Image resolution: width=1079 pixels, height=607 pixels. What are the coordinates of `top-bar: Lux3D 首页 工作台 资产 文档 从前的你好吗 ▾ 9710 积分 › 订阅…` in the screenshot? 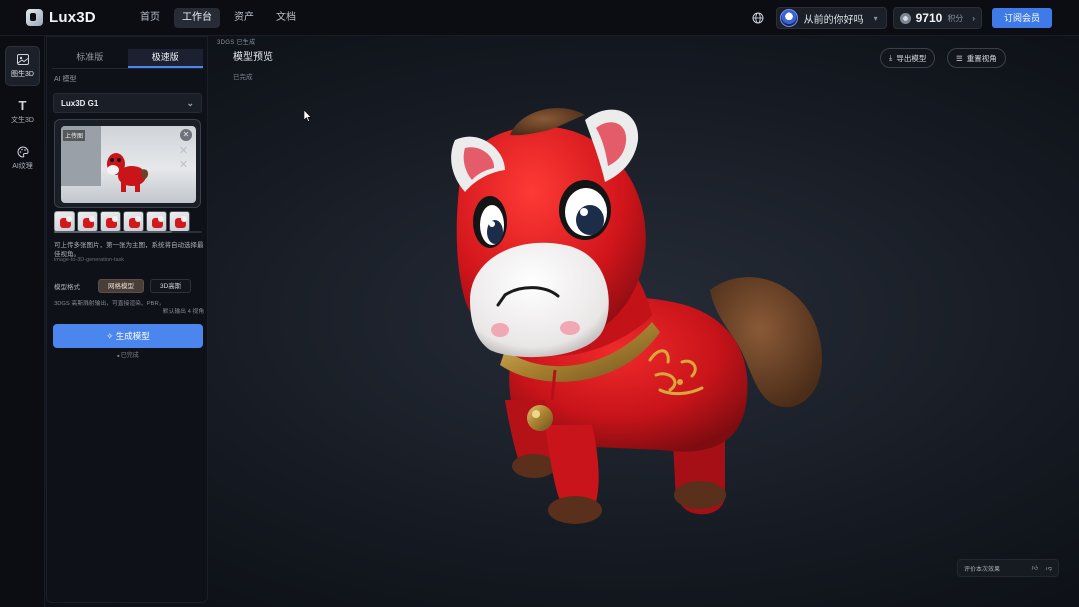 It's located at (539, 18).